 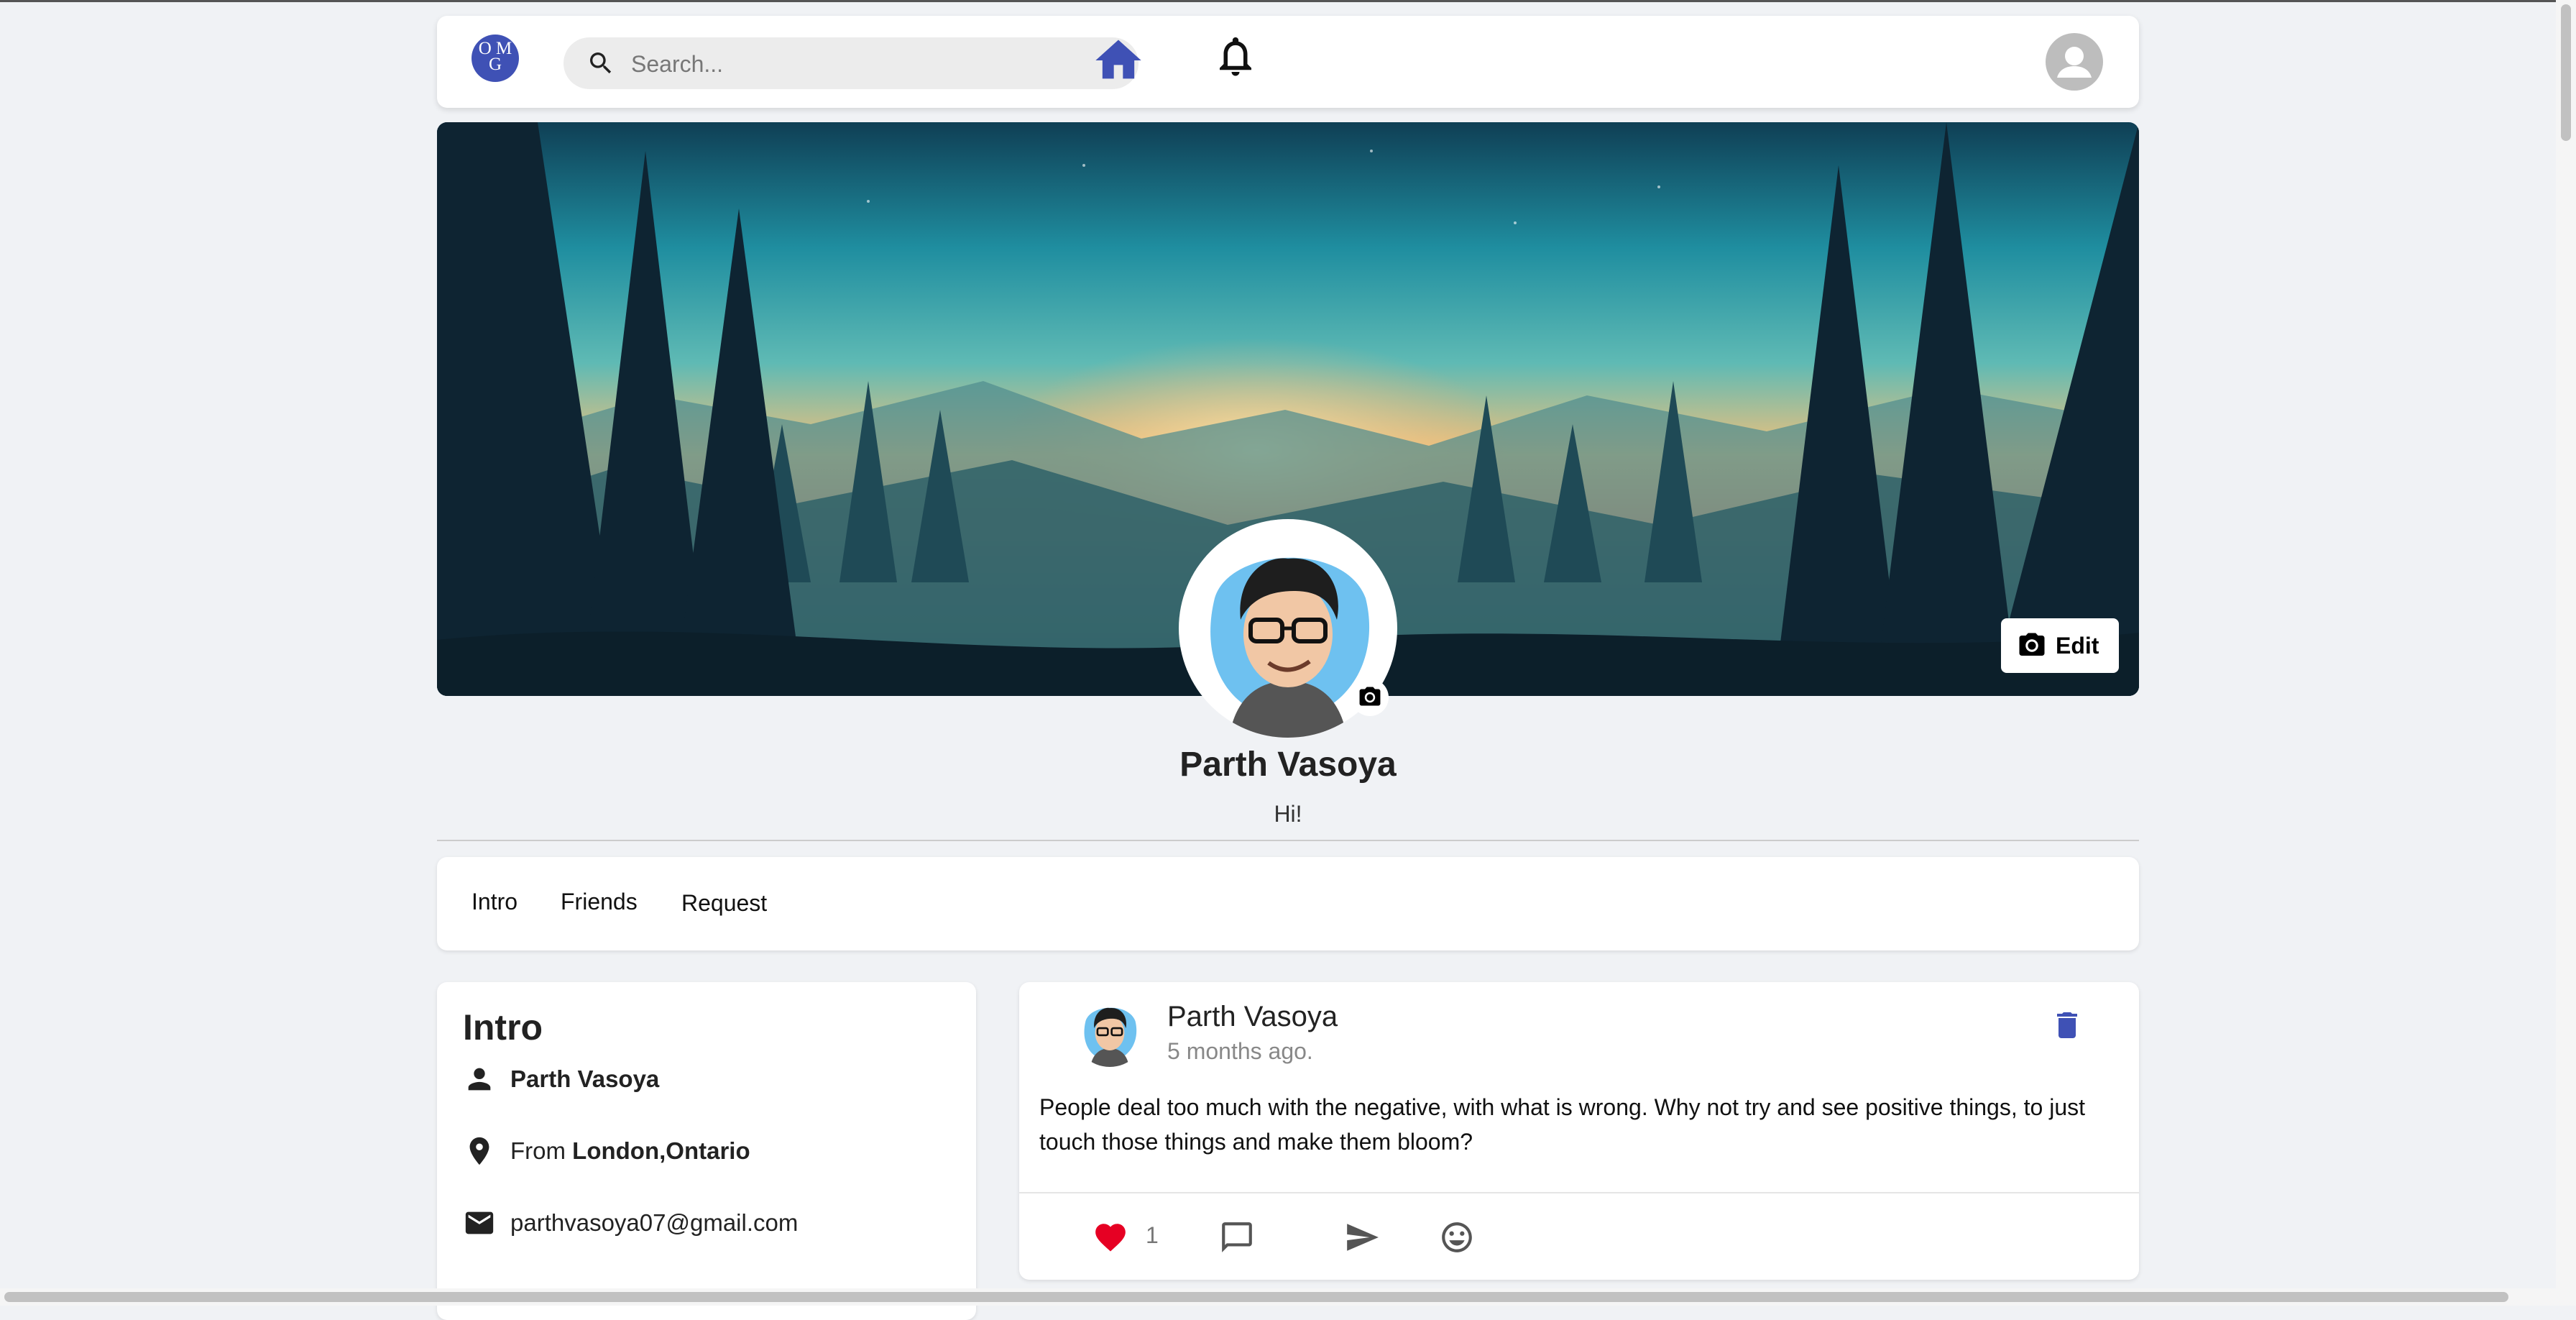 What do you see at coordinates (585, 1078) in the screenshot?
I see `intro-name: Parth Vasoya` at bounding box center [585, 1078].